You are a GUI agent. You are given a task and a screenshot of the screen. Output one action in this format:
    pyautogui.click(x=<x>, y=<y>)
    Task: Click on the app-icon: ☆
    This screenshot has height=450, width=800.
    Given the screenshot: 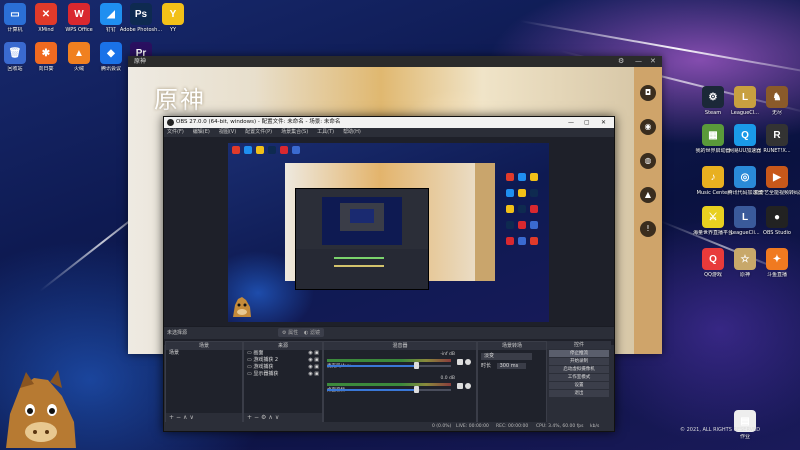 What is the action you would take?
    pyautogui.click(x=745, y=259)
    